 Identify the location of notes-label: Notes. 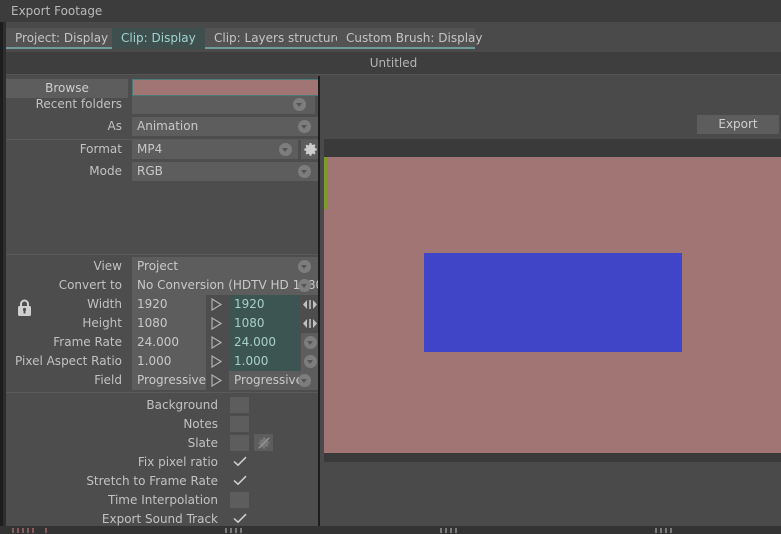
(200, 424).